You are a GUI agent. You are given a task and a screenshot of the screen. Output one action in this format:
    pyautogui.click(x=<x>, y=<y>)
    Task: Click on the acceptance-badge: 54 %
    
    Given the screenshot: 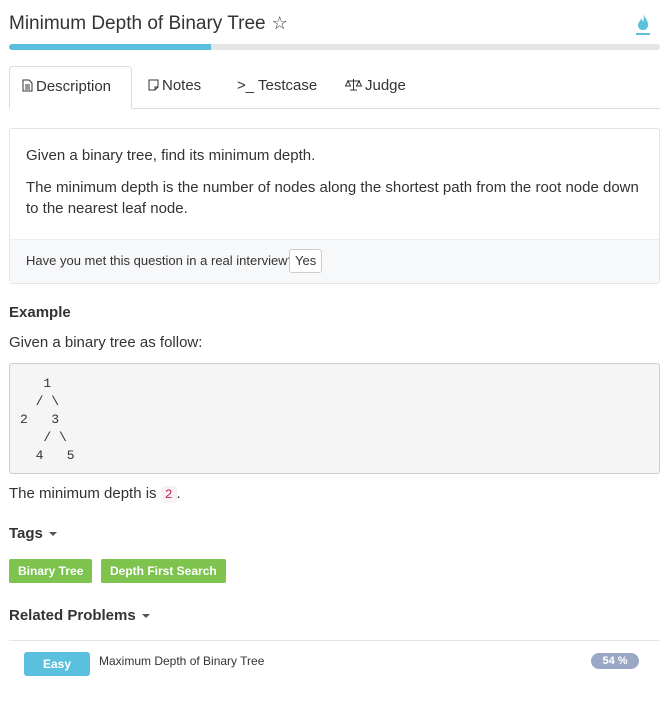 What is the action you would take?
    pyautogui.click(x=615, y=661)
    